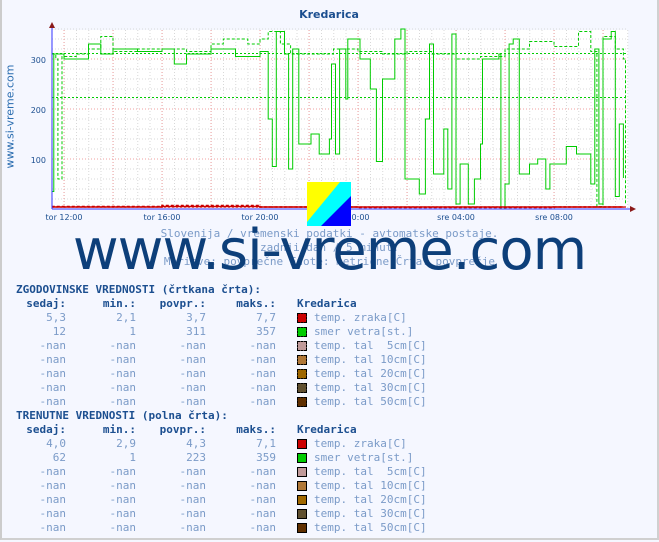 Image resolution: width=659 pixels, height=542 pixels. What do you see at coordinates (38, 60) in the screenshot?
I see `y-tick-label: 300` at bounding box center [38, 60].